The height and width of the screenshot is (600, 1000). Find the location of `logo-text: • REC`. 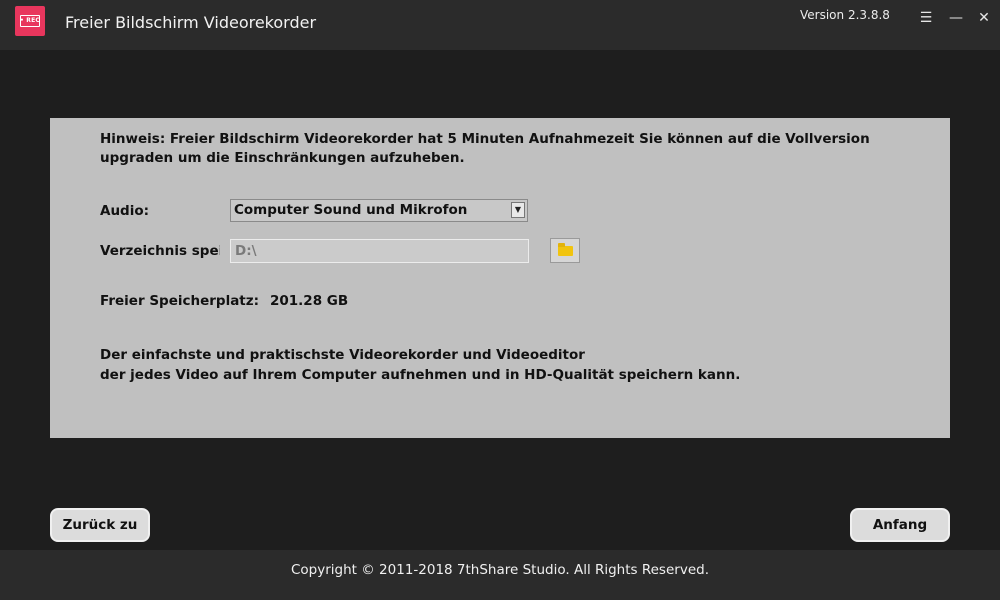

logo-text: • REC is located at coordinates (30, 20).